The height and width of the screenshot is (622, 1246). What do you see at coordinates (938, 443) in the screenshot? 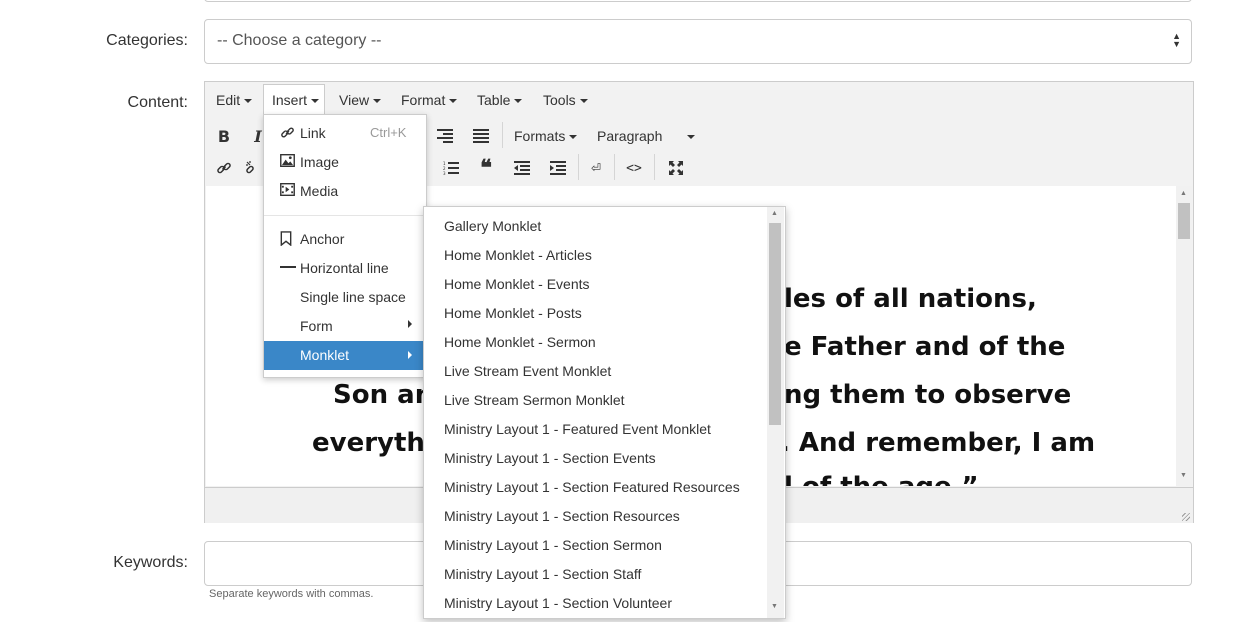
I see `content-line: . And remember, I am` at bounding box center [938, 443].